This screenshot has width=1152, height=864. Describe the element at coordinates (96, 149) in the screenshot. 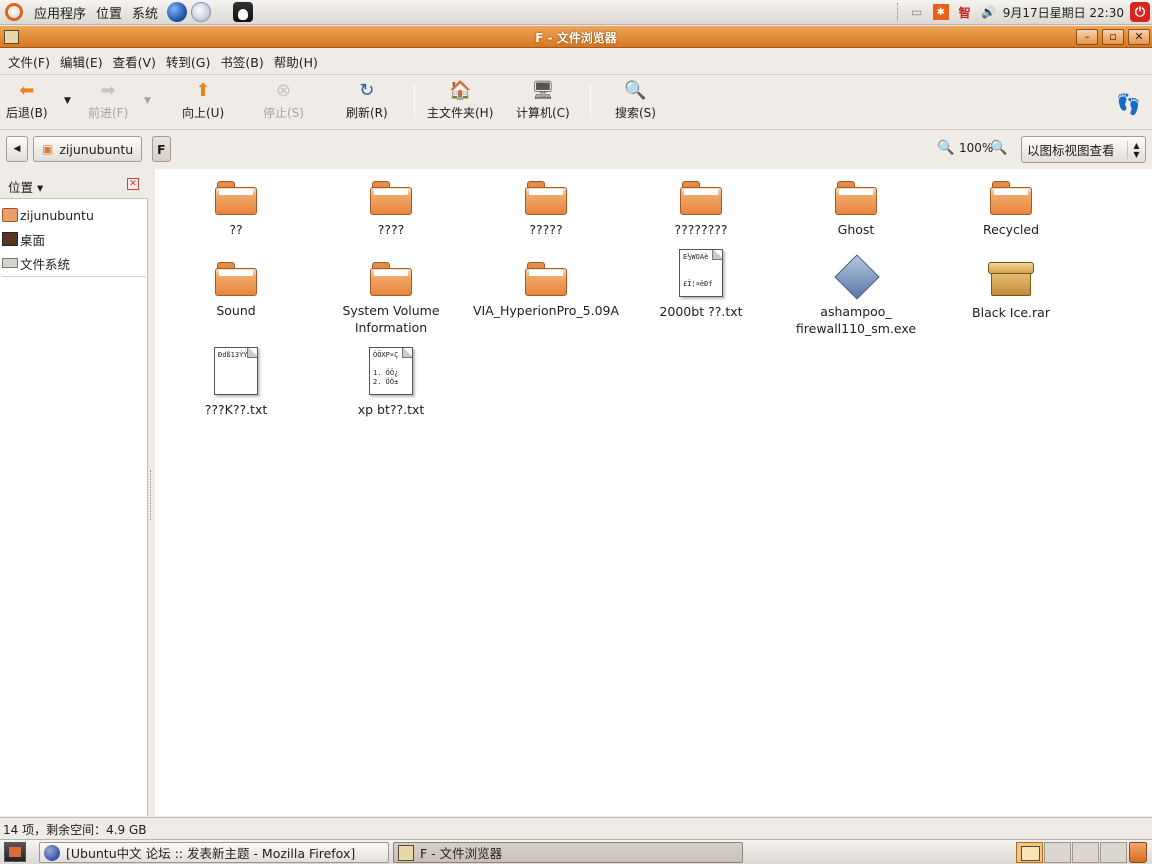

I see `crumb-home-label: zijunubuntu` at that location.